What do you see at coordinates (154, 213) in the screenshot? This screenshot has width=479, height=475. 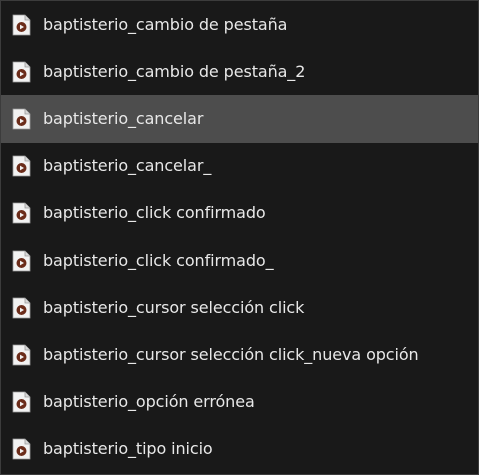 I see `file-name: baptisterio_click confirmado` at bounding box center [154, 213].